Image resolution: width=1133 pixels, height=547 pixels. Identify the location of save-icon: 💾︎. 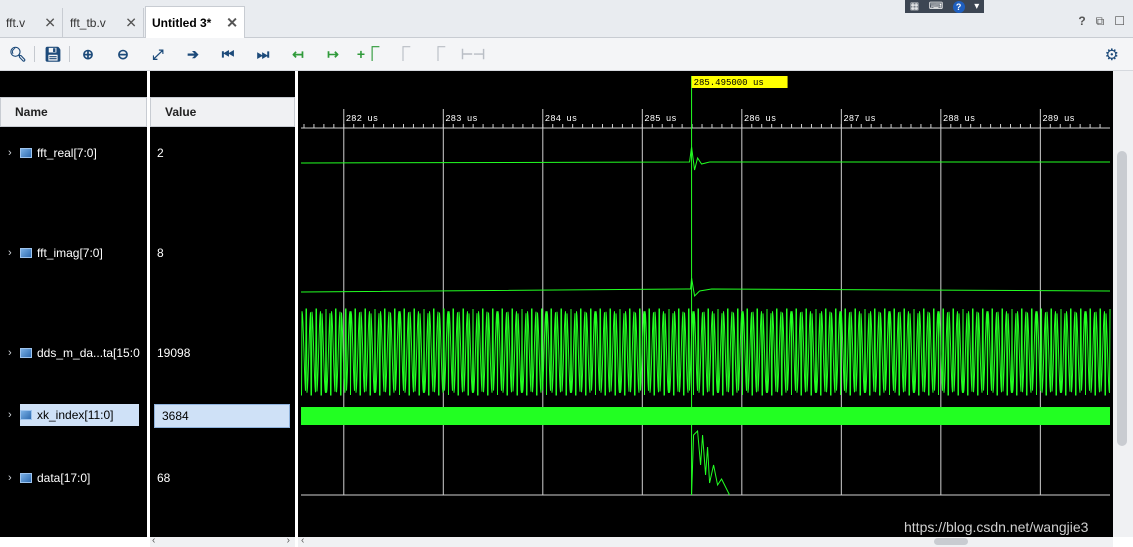
(53, 53).